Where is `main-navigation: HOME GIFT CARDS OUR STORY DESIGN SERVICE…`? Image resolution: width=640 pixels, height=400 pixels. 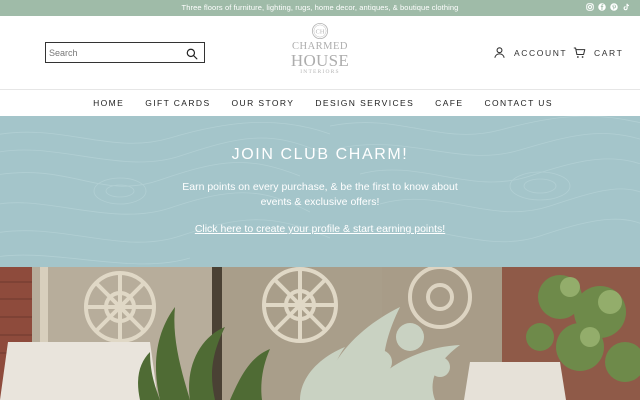 main-navigation: HOME GIFT CARDS OUR STORY DESIGN SERVICE… is located at coordinates (320, 103).